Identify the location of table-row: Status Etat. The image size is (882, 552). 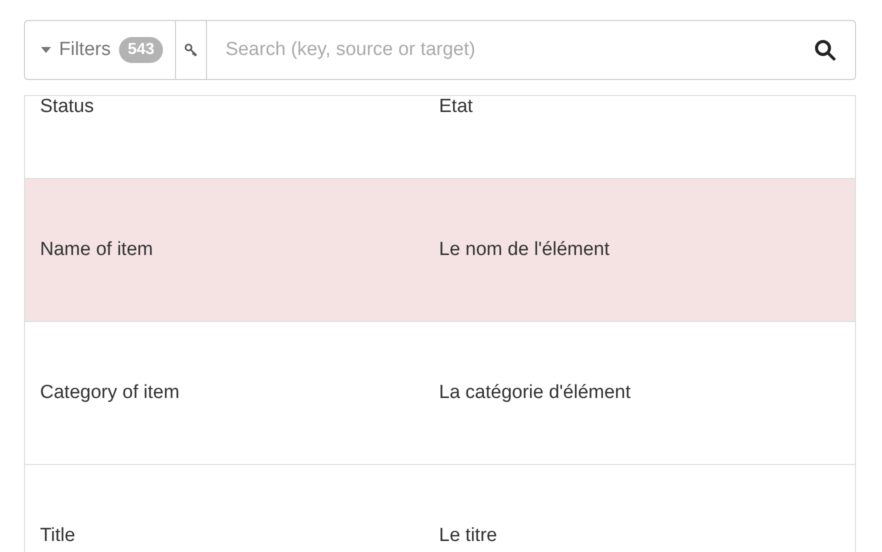
(440, 137).